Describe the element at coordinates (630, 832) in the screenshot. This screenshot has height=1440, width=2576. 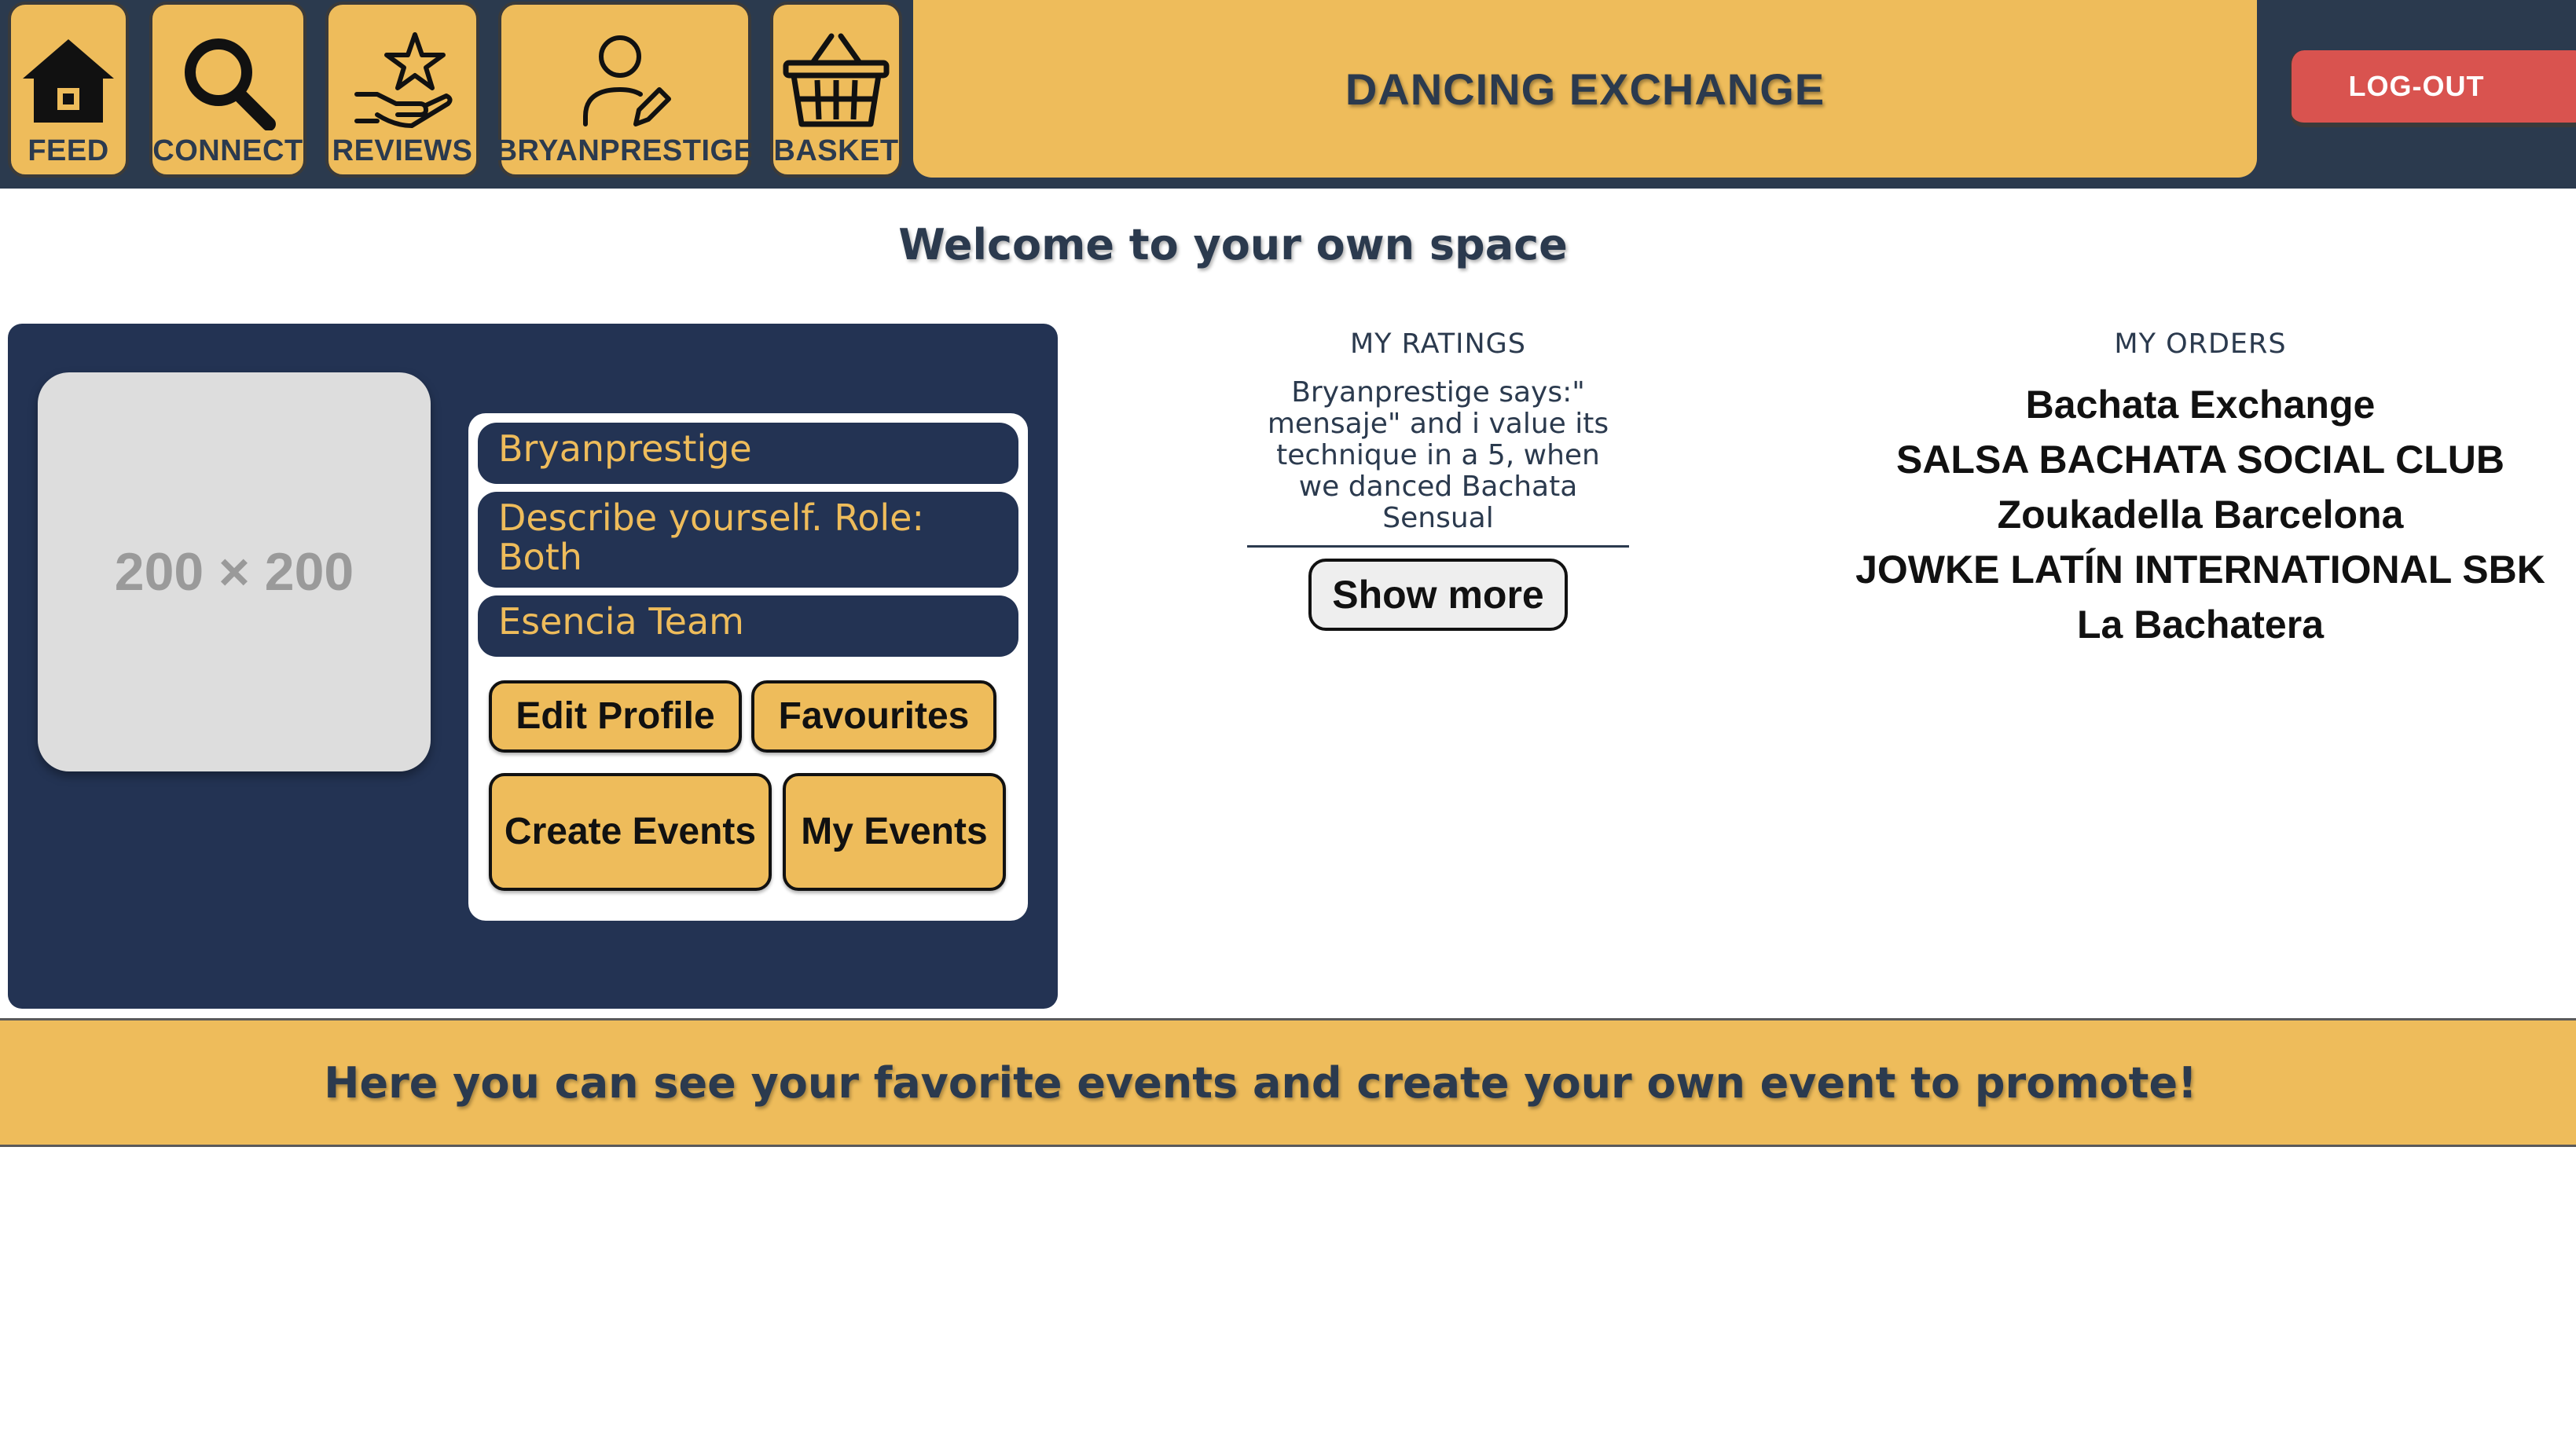
I see `create-events-button: Create Events` at that location.